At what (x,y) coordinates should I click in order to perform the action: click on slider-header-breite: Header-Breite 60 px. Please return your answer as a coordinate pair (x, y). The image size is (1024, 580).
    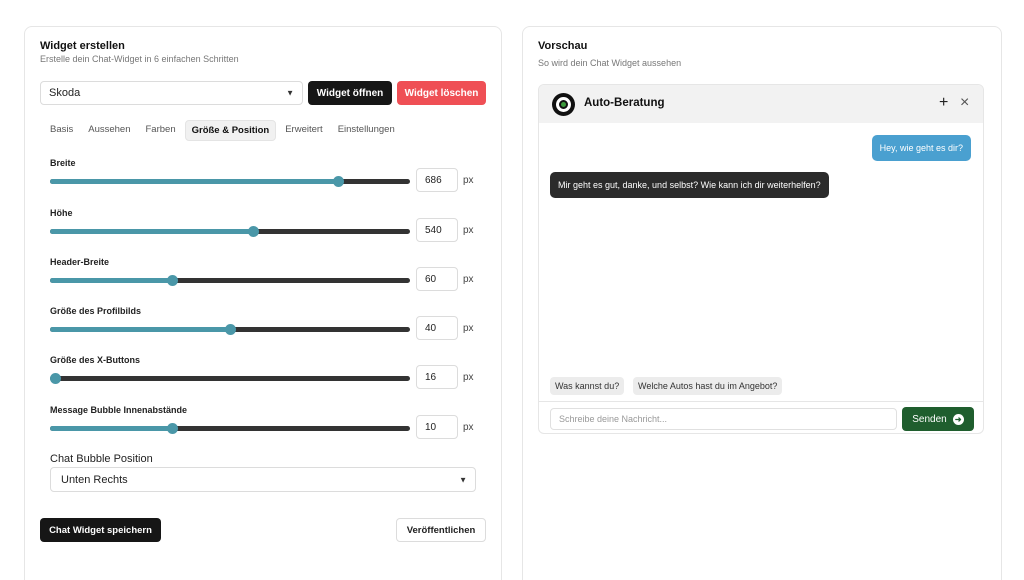
    Looking at the image, I should click on (265, 279).